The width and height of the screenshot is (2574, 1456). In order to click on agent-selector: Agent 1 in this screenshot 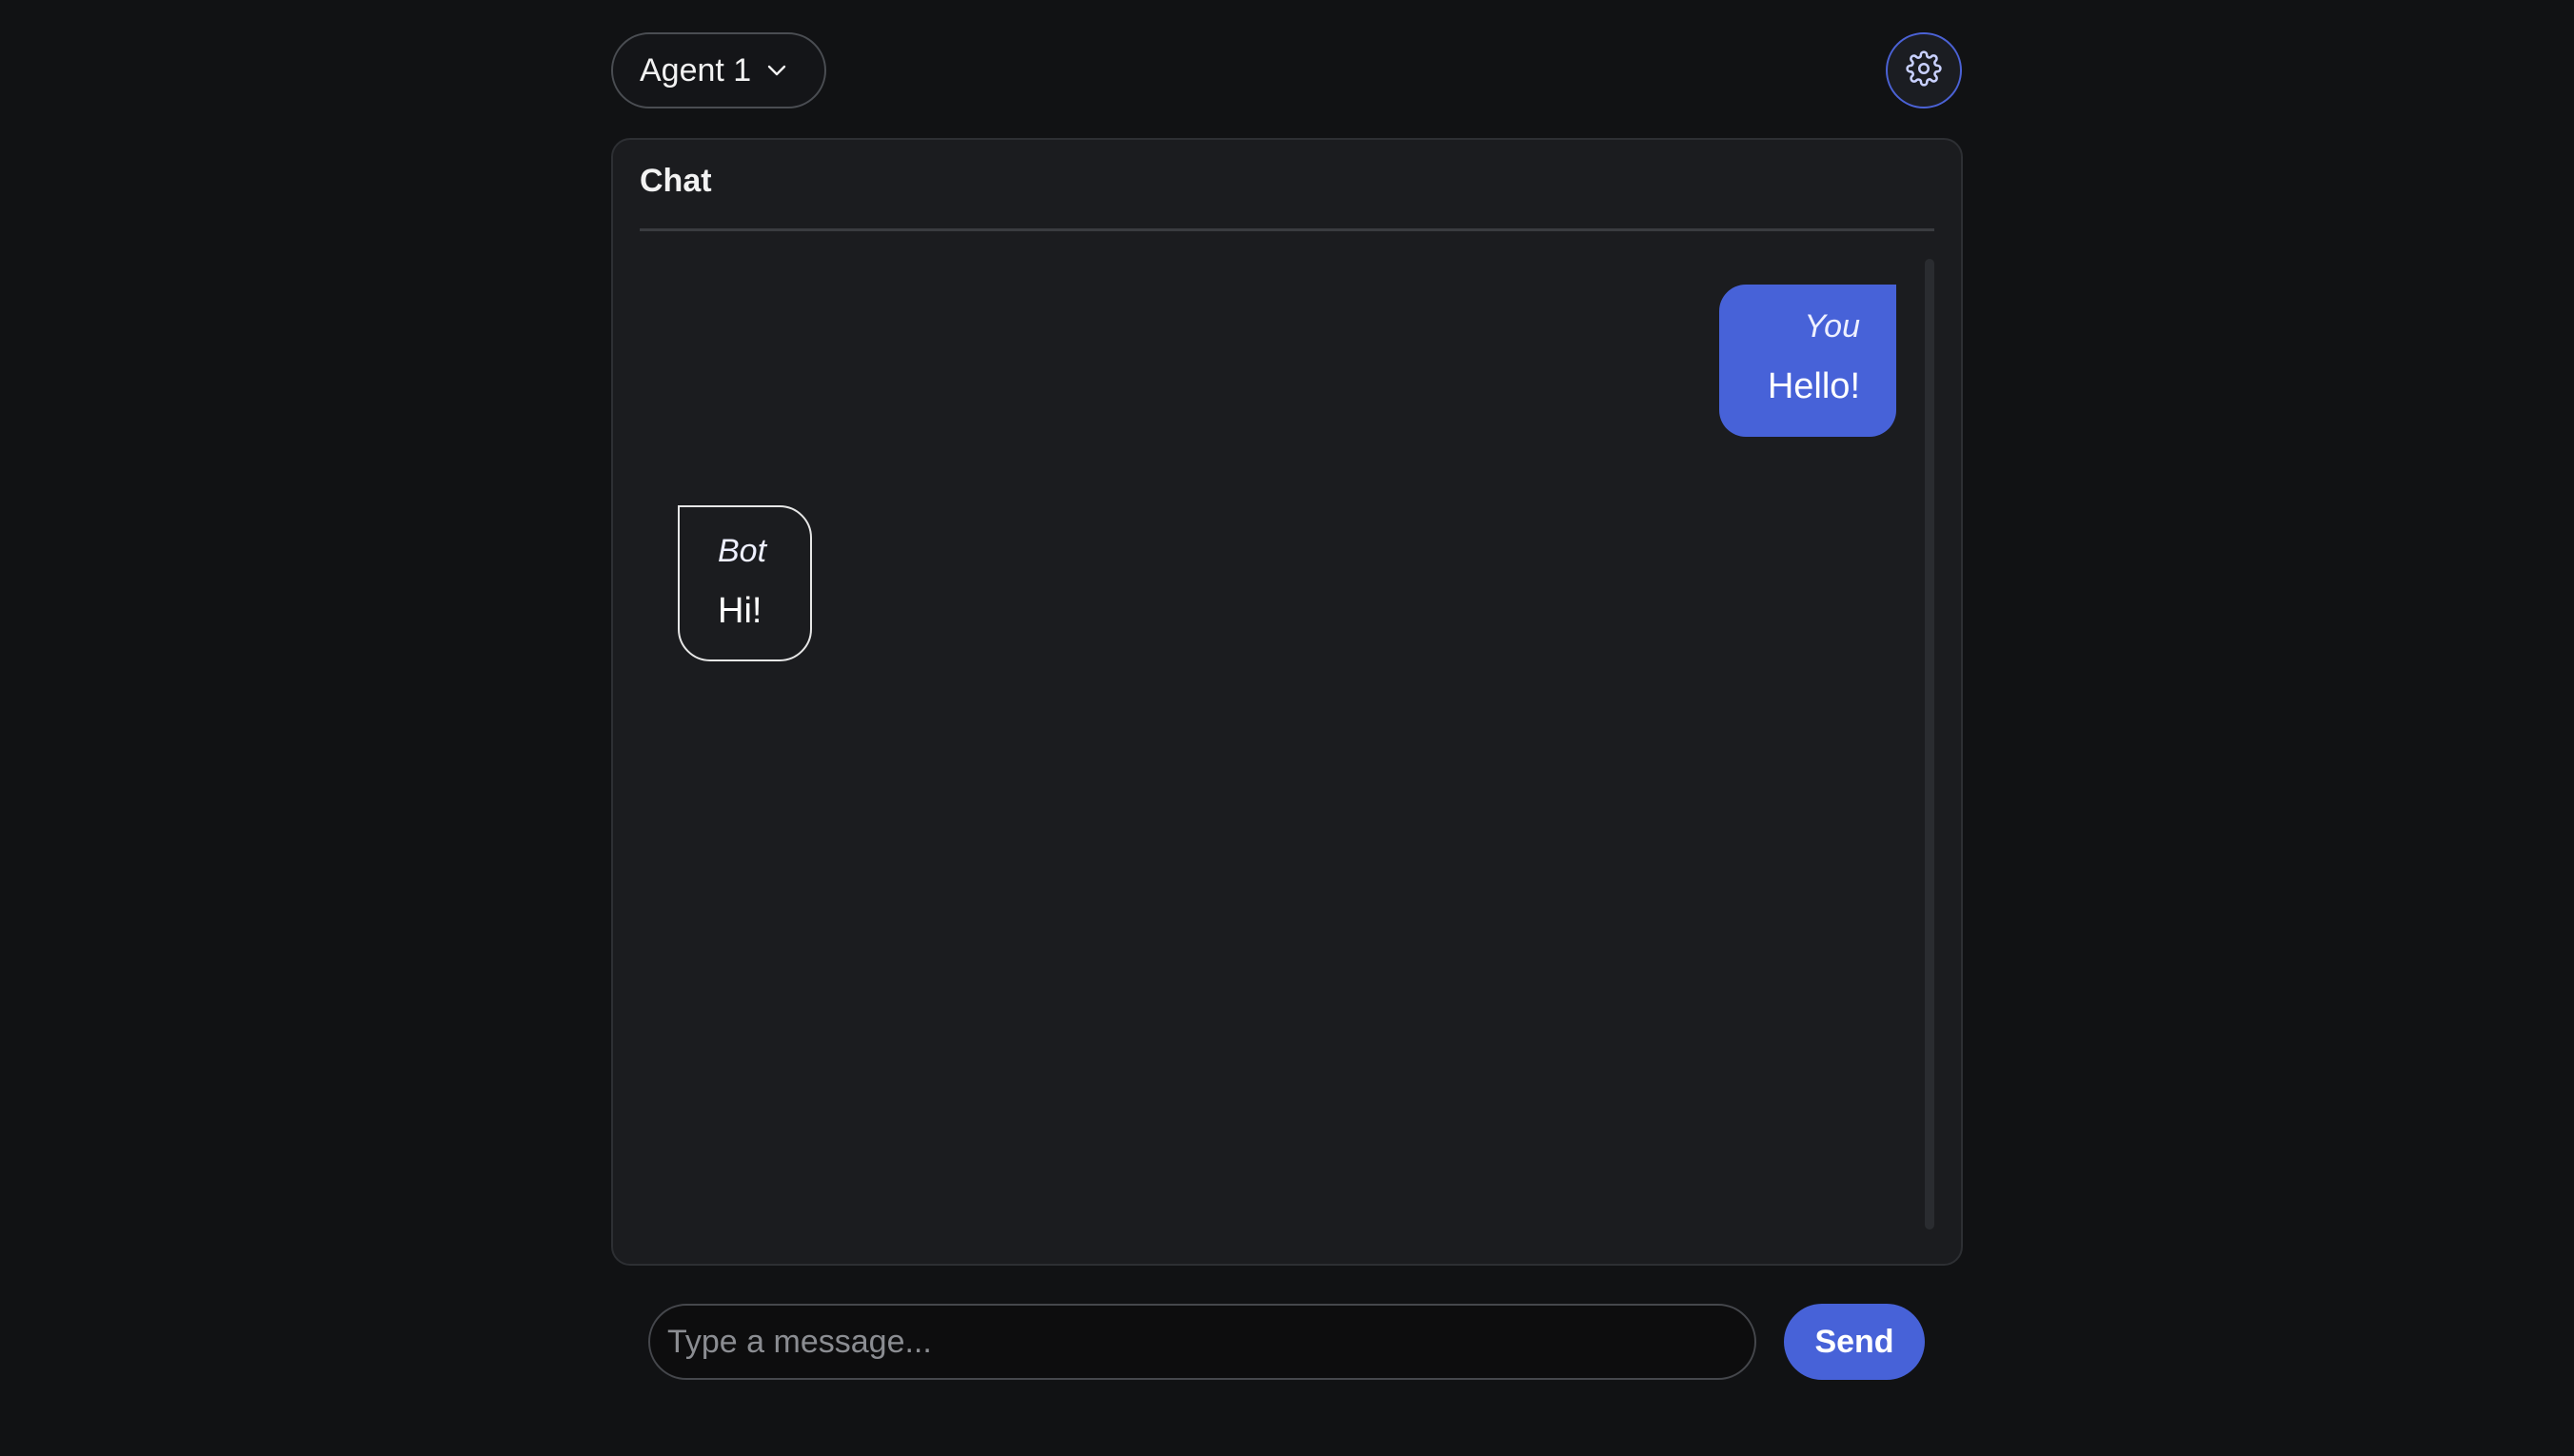, I will do `click(718, 70)`.